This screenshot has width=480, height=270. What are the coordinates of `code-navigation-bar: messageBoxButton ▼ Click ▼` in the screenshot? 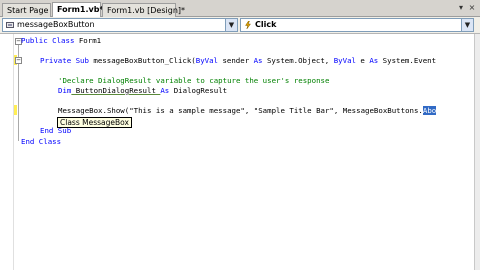 It's located at (240, 25).